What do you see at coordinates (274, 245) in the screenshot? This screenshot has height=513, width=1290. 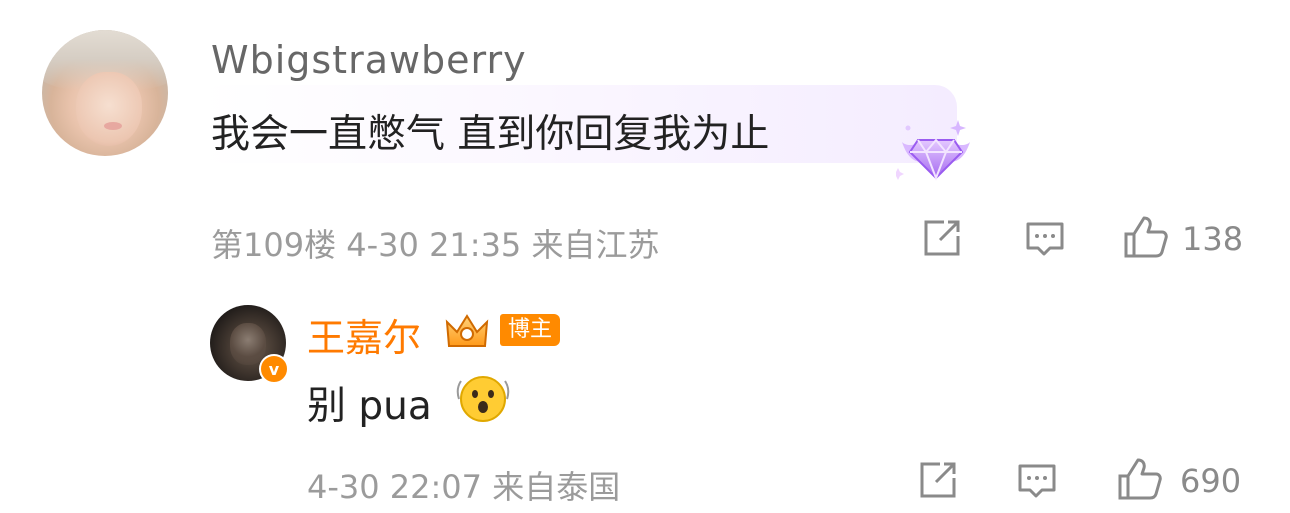 I see `floor-number: 第109楼` at bounding box center [274, 245].